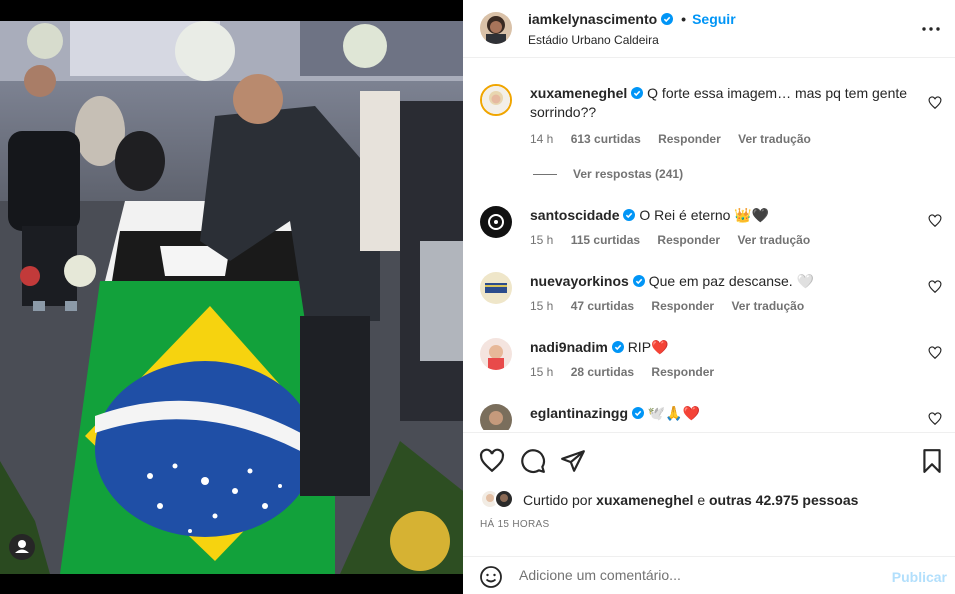 This screenshot has height=594, width=955. Describe the element at coordinates (533, 461) in the screenshot. I see `comment-icon` at that location.